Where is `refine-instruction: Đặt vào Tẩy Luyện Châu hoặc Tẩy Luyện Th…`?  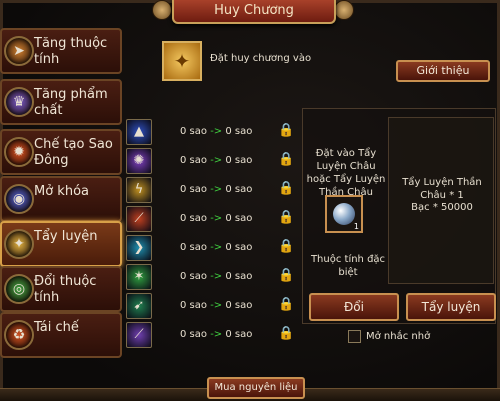 refine-instruction: Đặt vào Tẩy Luyện Châu hoặc Tẩy Luyện Th… is located at coordinates (346, 173).